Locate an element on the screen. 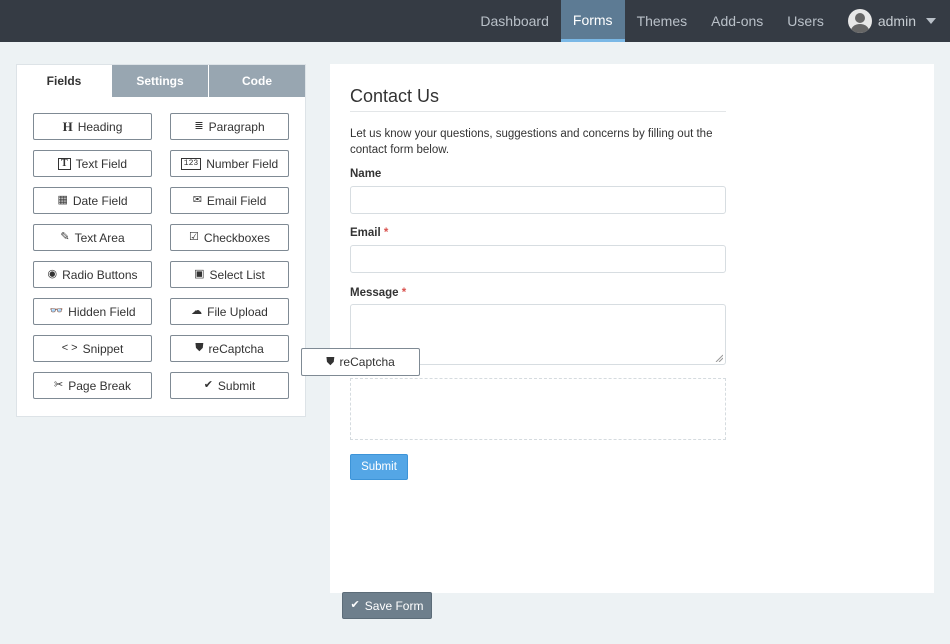 Image resolution: width=950 pixels, height=644 pixels. envelope-icon: ✉ is located at coordinates (197, 200).